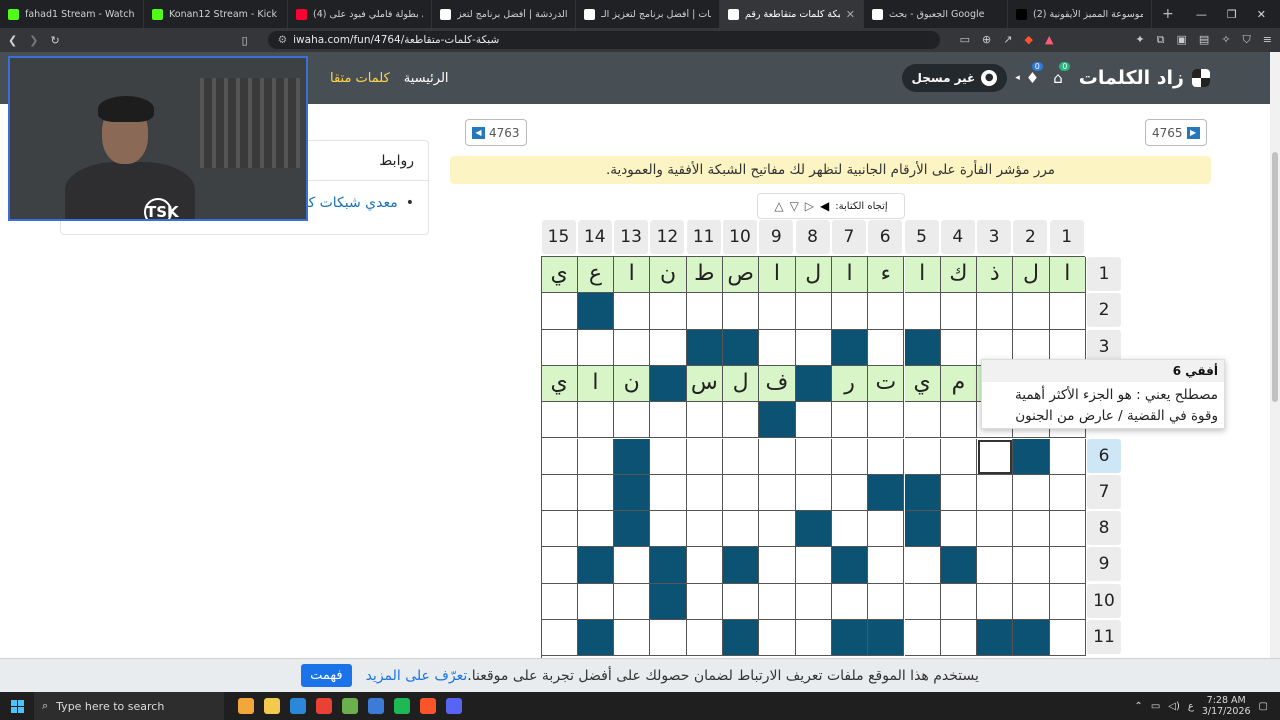  What do you see at coordinates (809, 206) in the screenshot?
I see `direction-right-icon: ▷` at bounding box center [809, 206].